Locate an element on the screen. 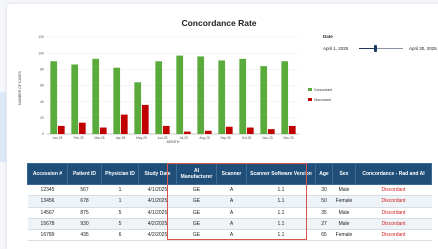 Image resolution: width=438 pixels, height=249 pixels. cell-physician-id: 1 is located at coordinates (120, 201).